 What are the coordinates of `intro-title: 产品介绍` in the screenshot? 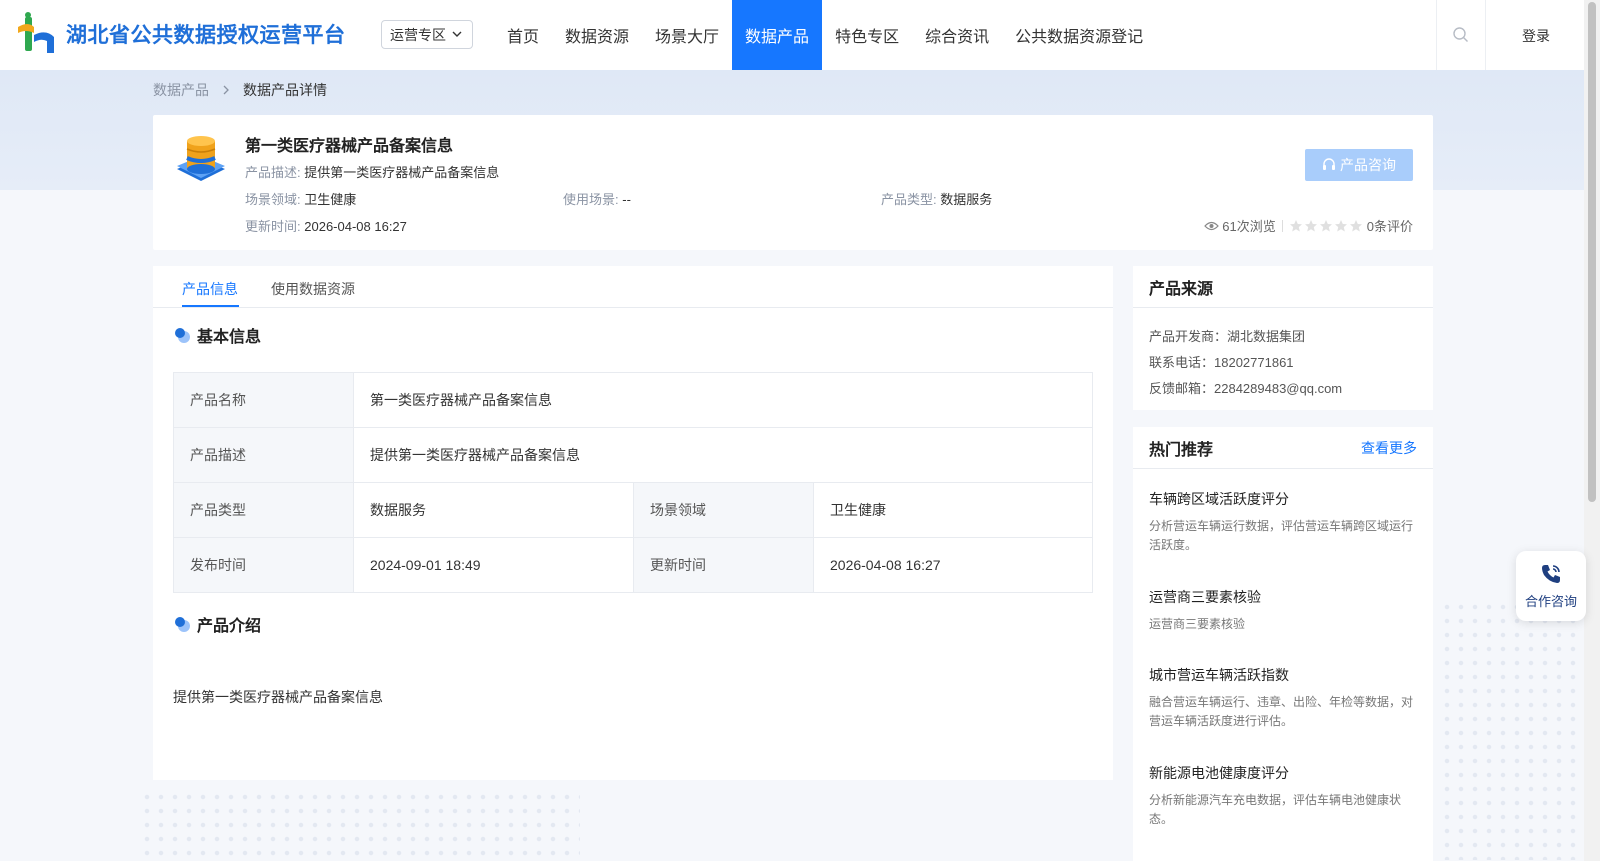 It's located at (229, 626).